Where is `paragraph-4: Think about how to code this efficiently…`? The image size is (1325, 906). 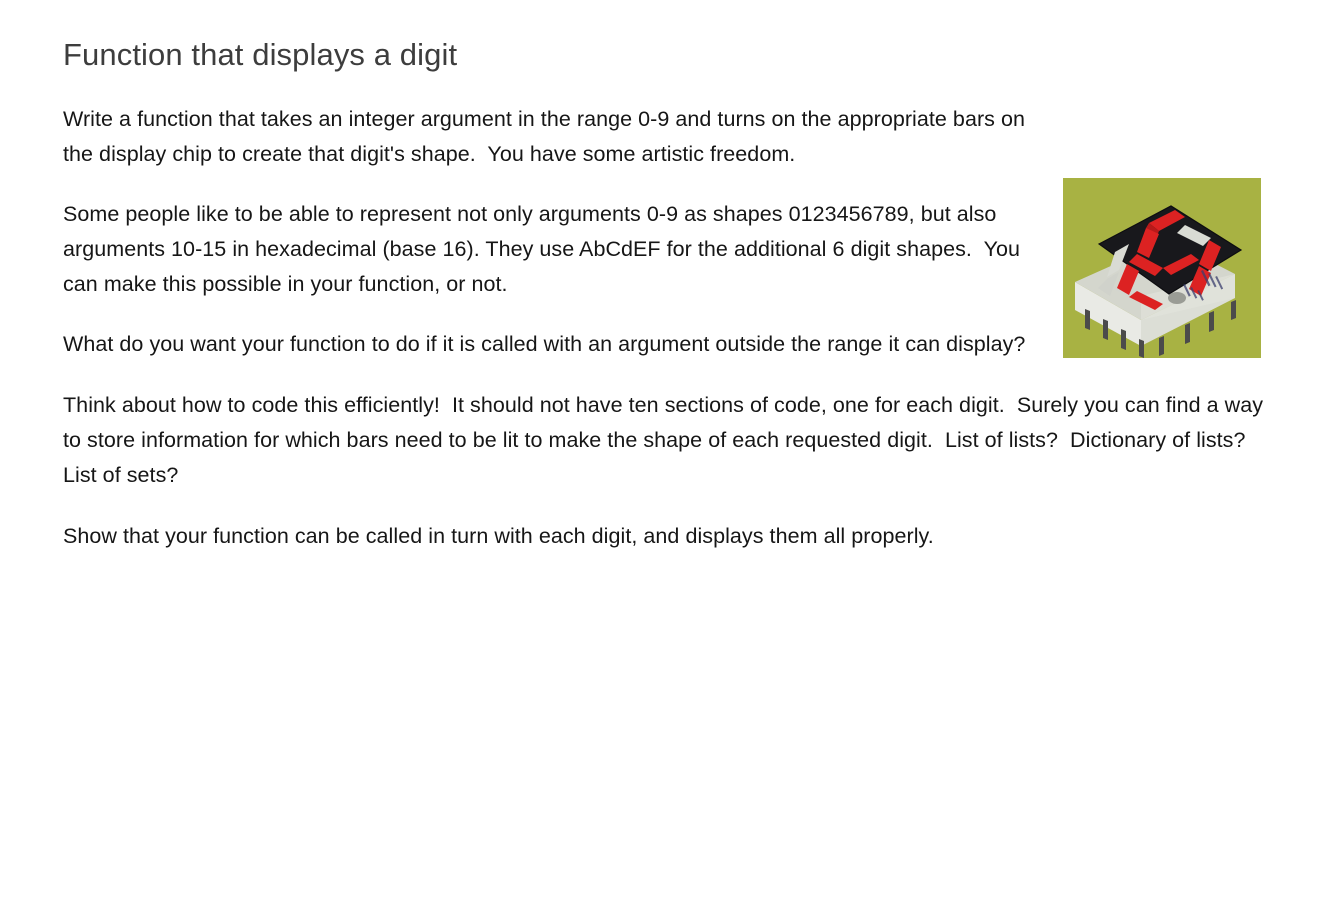 paragraph-4: Think about how to code this efficiently… is located at coordinates (666, 439).